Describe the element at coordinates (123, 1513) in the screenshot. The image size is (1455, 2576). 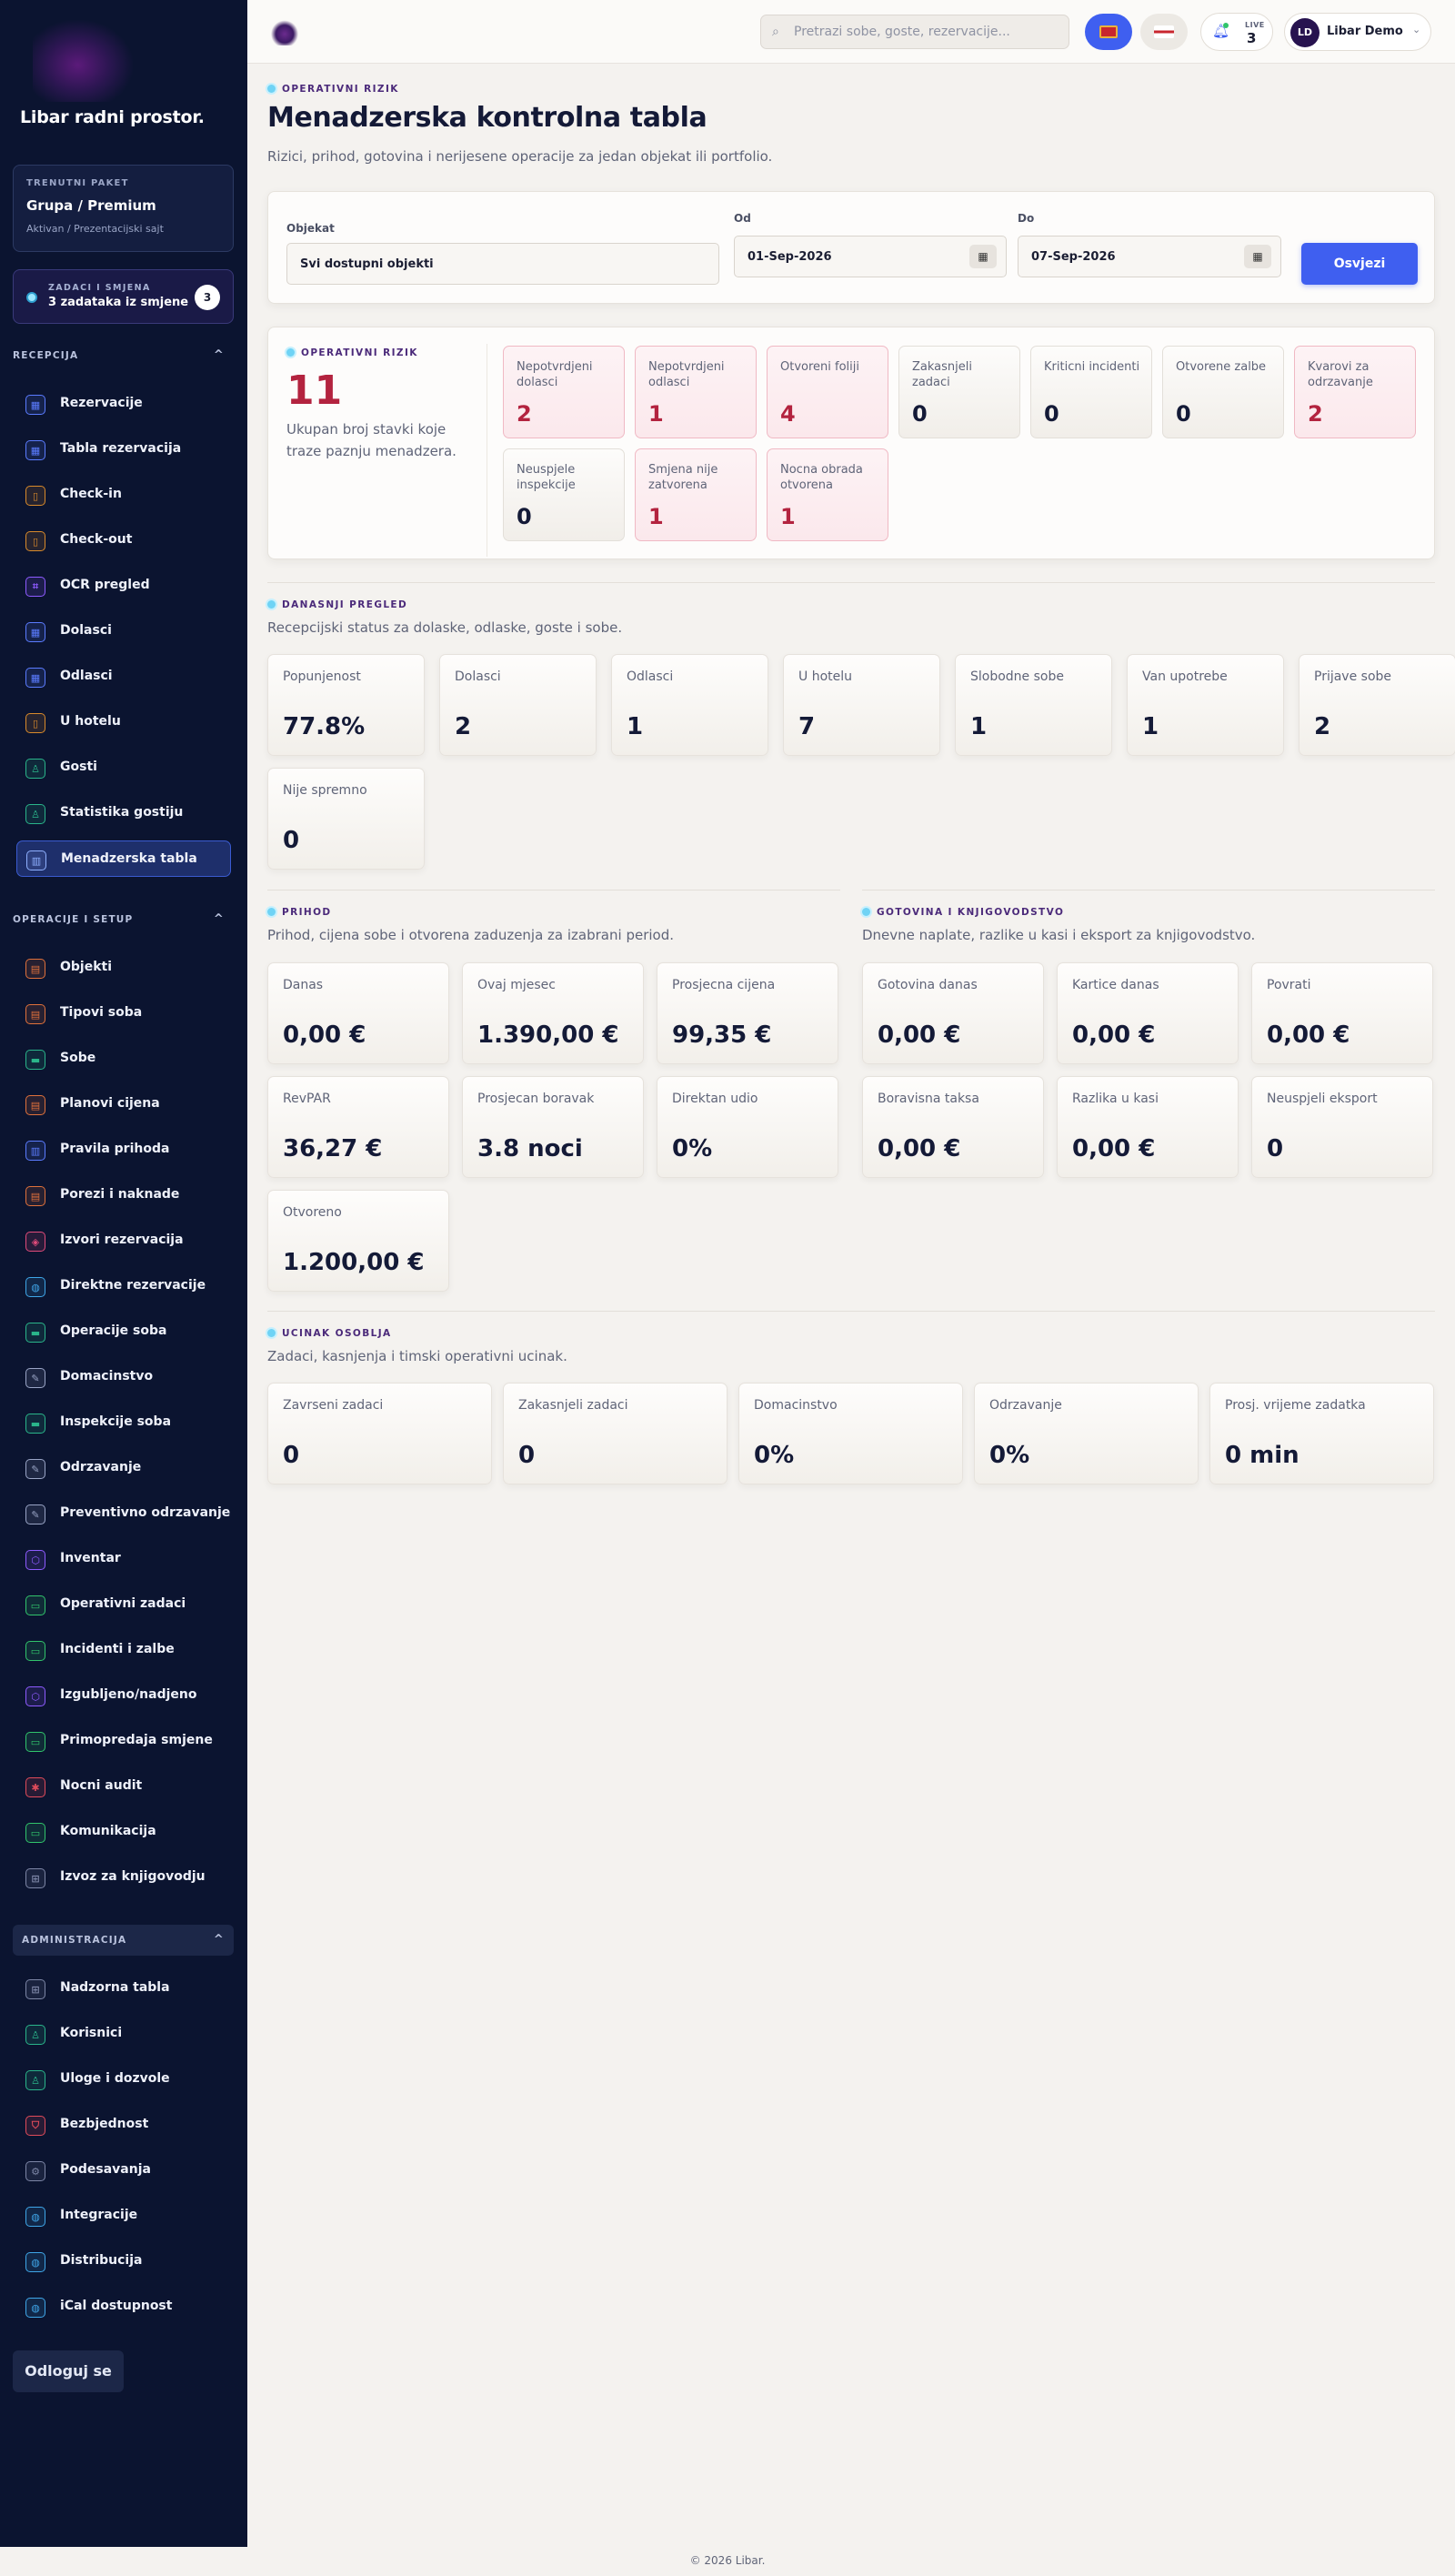
I see `sidebar-item-preventivno-odrzavanje: ✎ Preventivno odrzavanje` at that location.